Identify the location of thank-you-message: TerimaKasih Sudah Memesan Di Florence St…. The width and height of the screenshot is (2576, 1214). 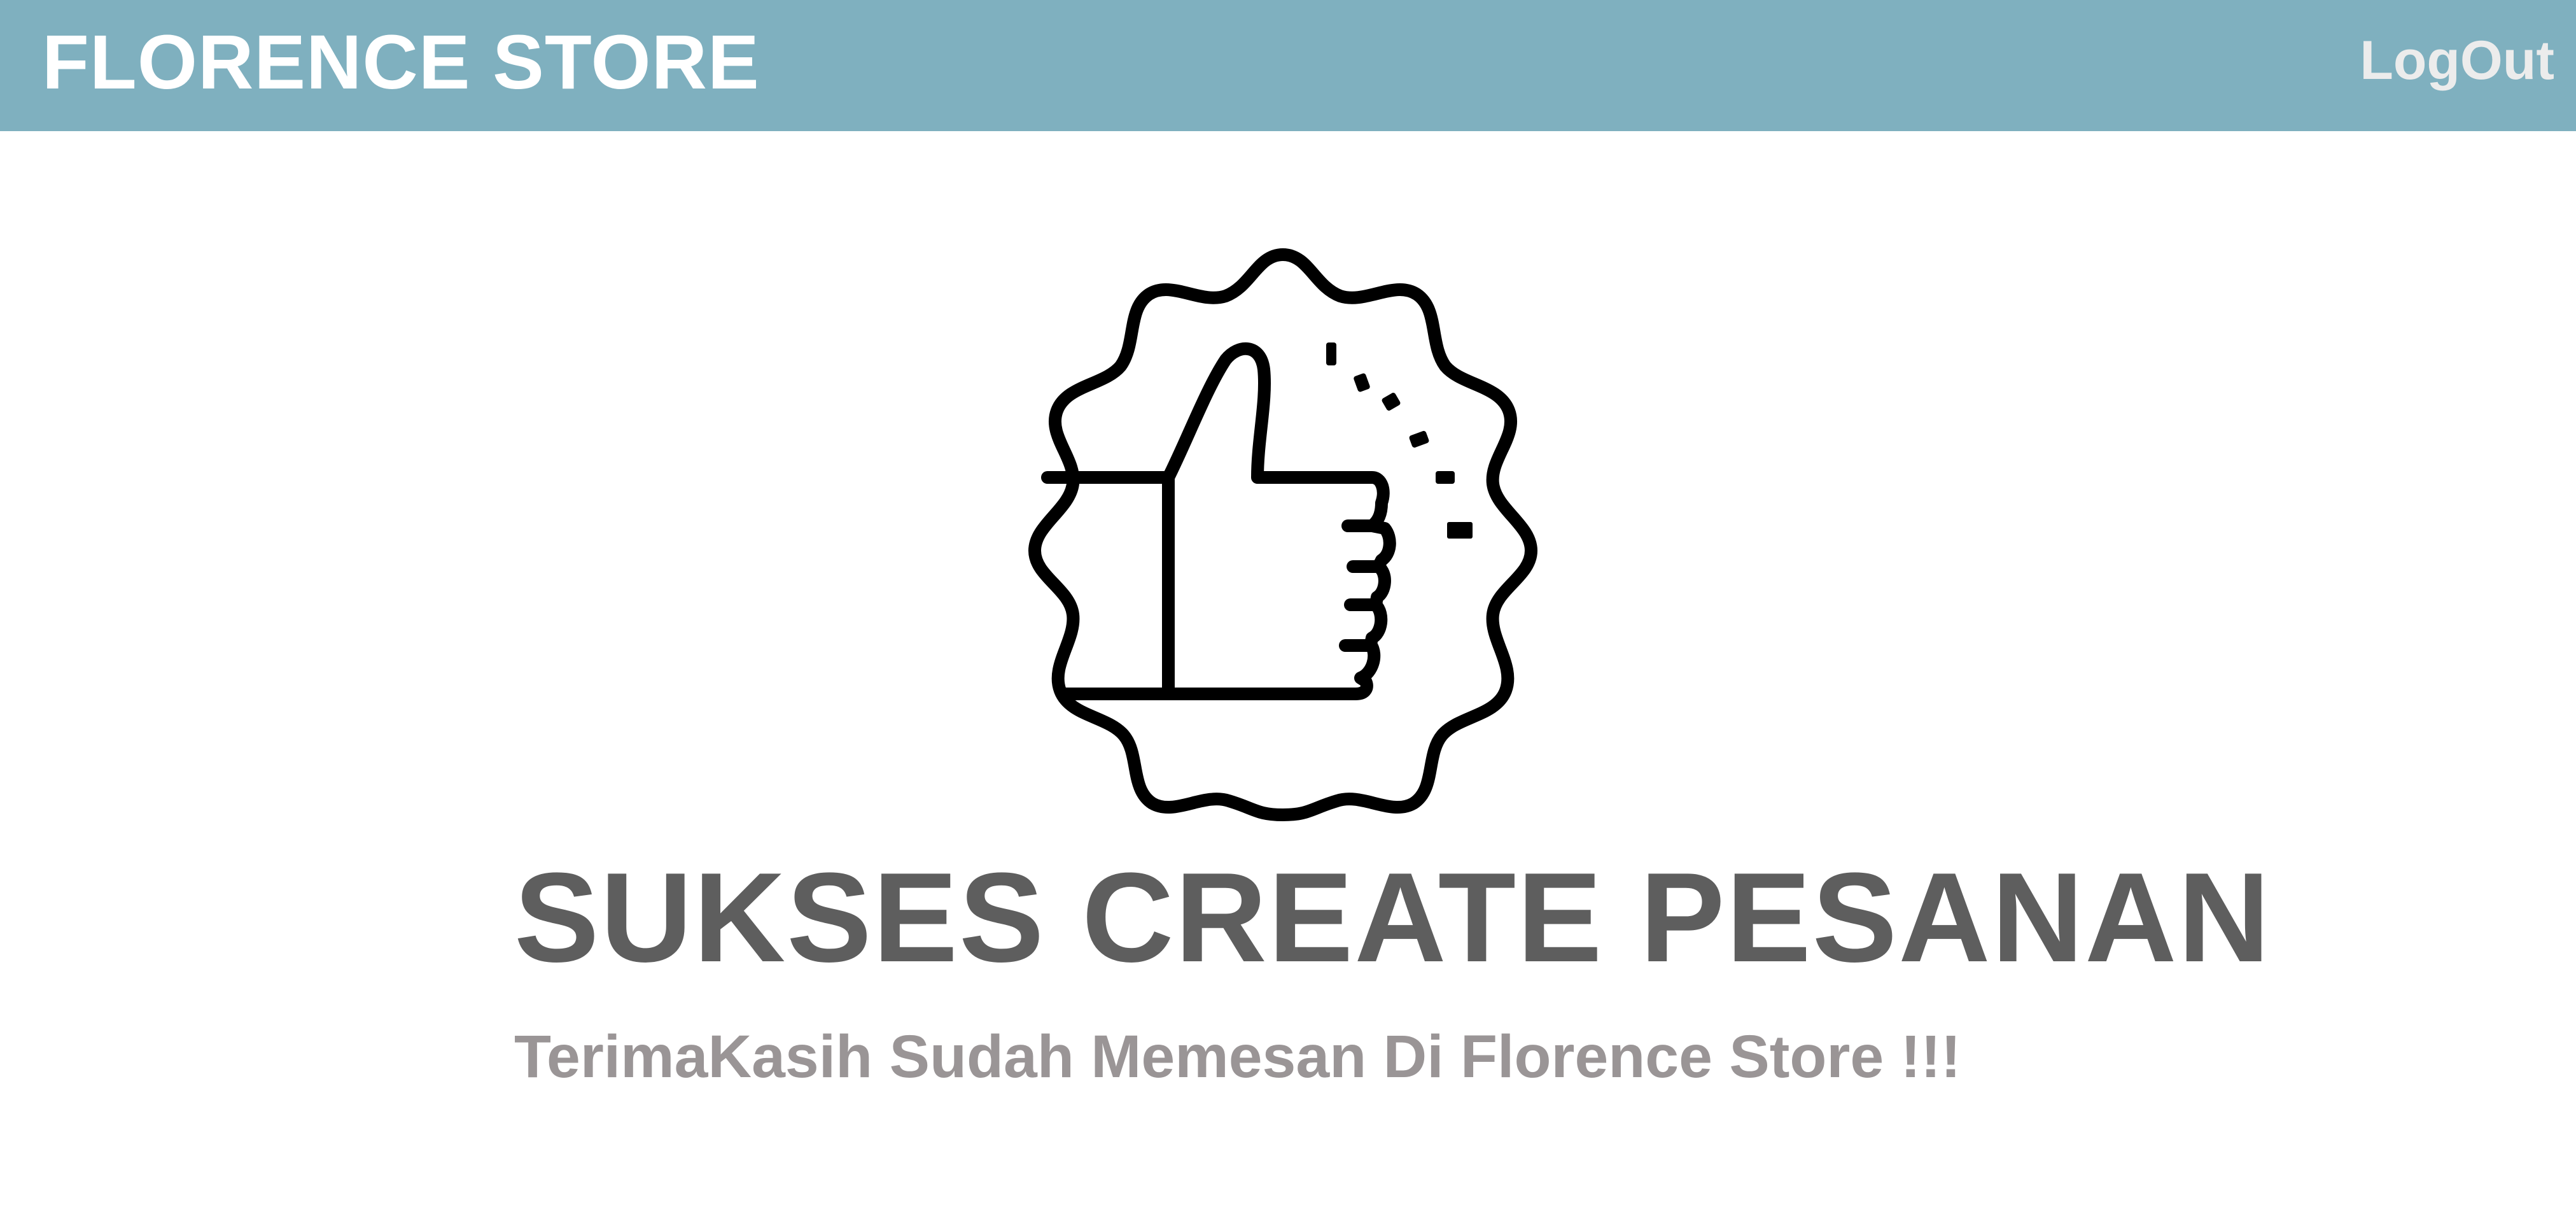
(1237, 1056).